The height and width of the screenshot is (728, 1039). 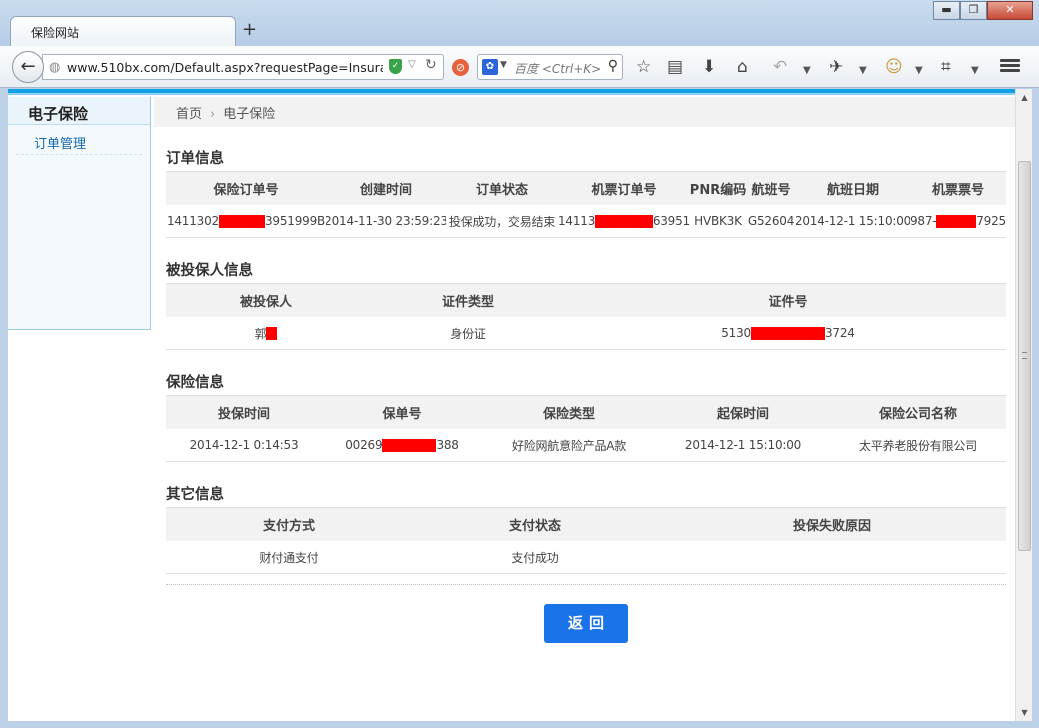 What do you see at coordinates (511, 92) in the screenshot?
I see `top-accent-stripe` at bounding box center [511, 92].